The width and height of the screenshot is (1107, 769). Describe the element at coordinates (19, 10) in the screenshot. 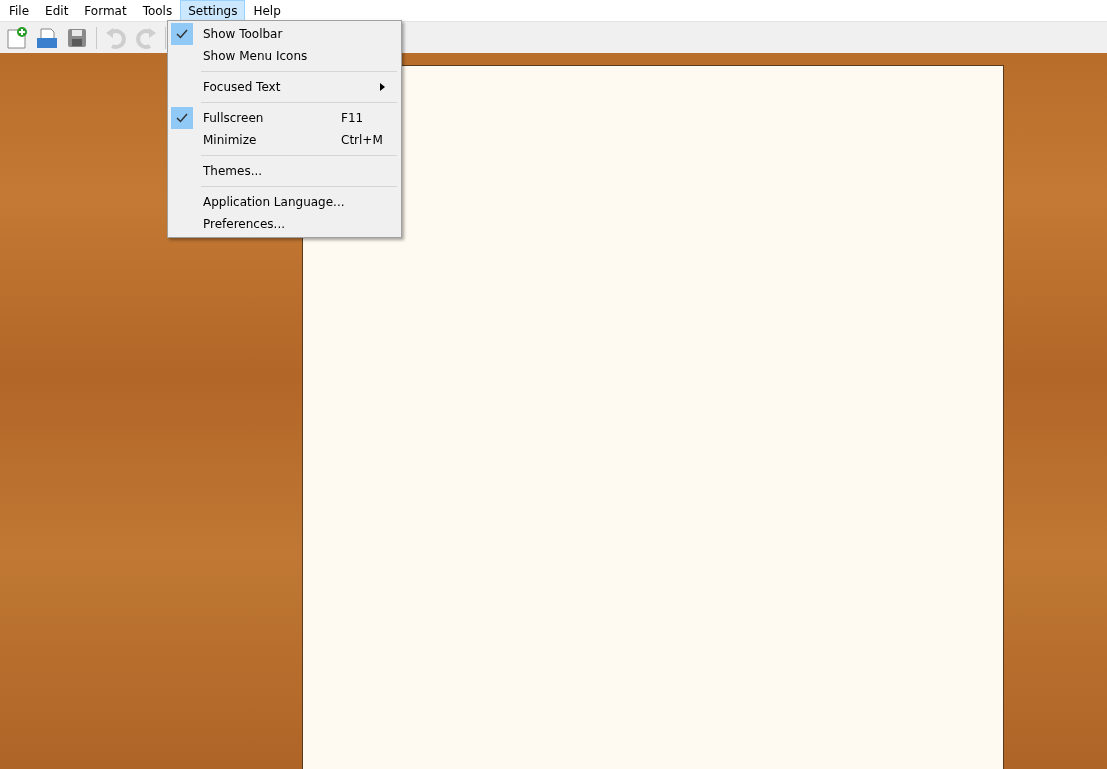

I see `menu-title: File` at that location.